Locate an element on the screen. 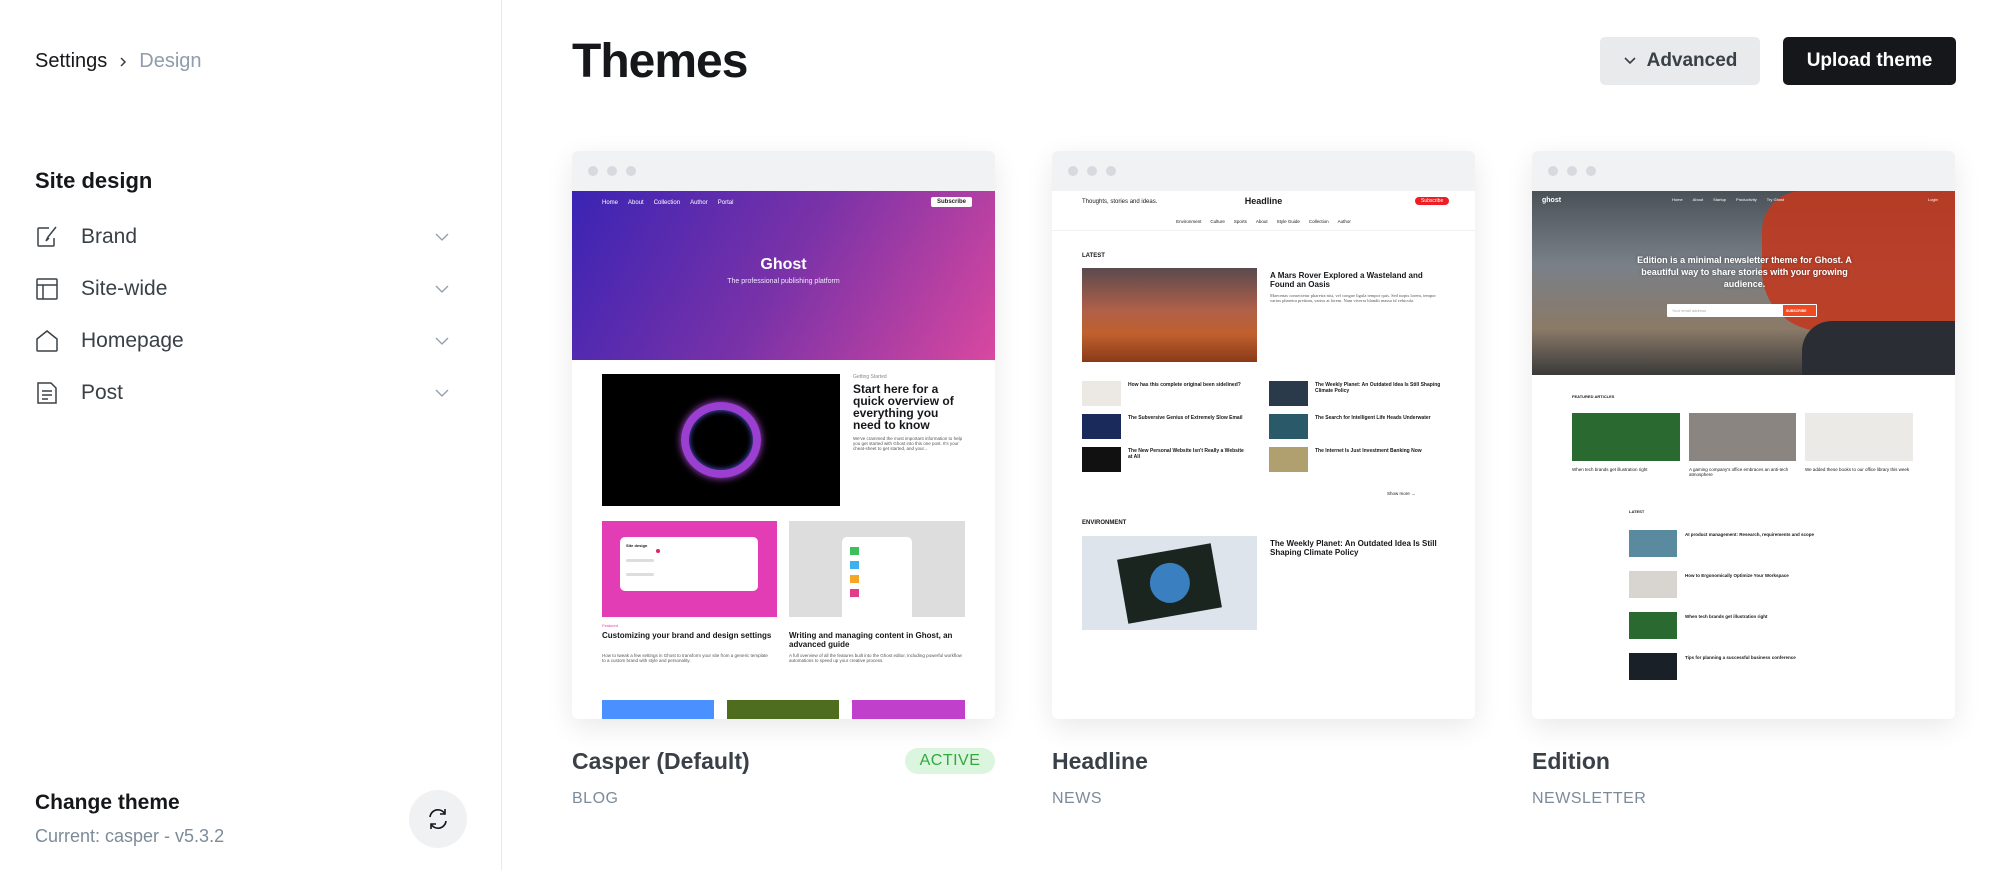 The width and height of the screenshot is (2000, 870). preview-nav: Culture is located at coordinates (1217, 221).